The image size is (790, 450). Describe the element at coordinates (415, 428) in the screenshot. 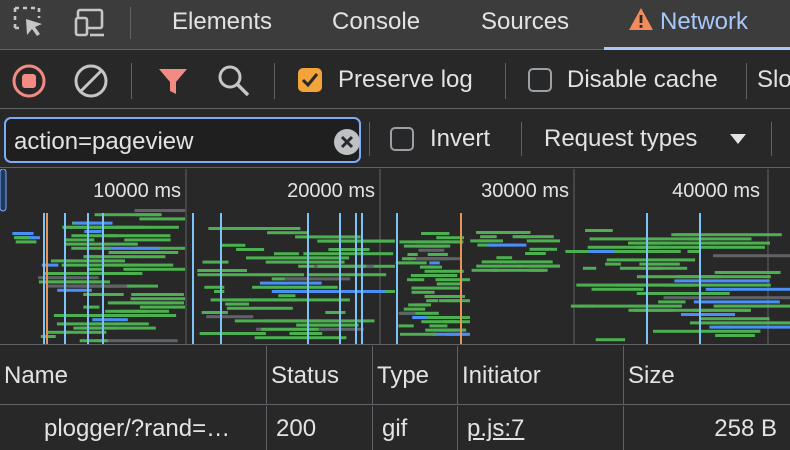

I see `request-type: gif` at that location.